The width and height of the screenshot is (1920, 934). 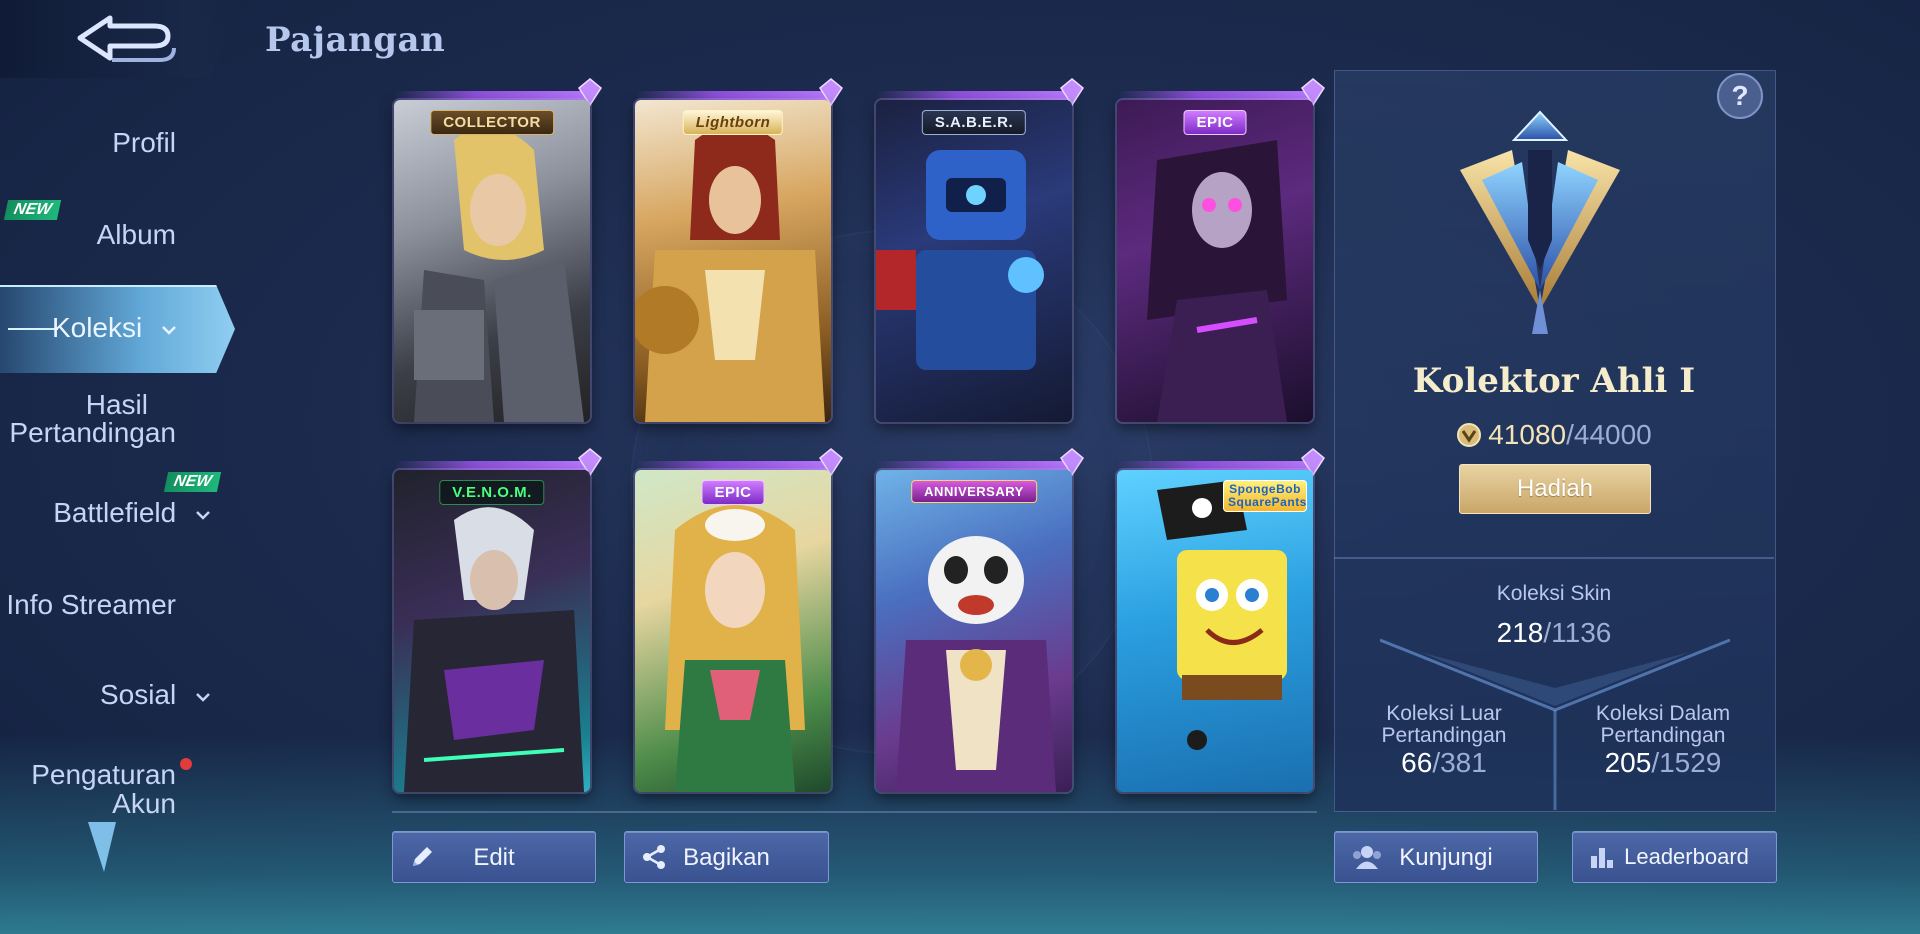 I want to click on sidebar-item-battlefield: Battlefield, so click(x=131, y=513).